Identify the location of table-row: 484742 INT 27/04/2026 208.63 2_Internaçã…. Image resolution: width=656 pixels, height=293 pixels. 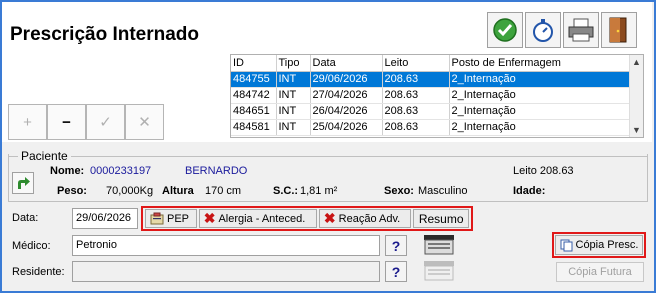
(431, 95).